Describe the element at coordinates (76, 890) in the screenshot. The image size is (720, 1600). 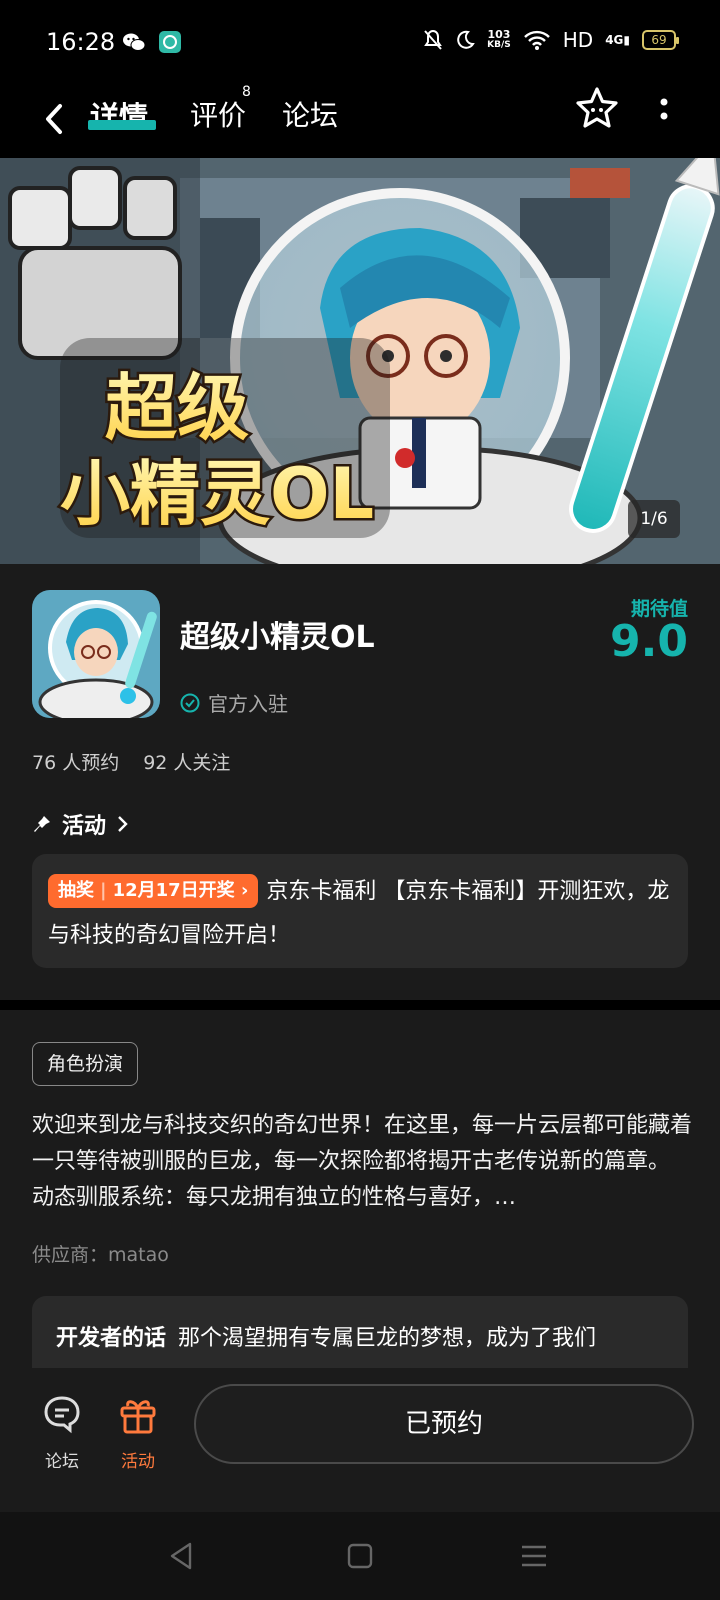
I see `lottery-type: 抽奖` at that location.